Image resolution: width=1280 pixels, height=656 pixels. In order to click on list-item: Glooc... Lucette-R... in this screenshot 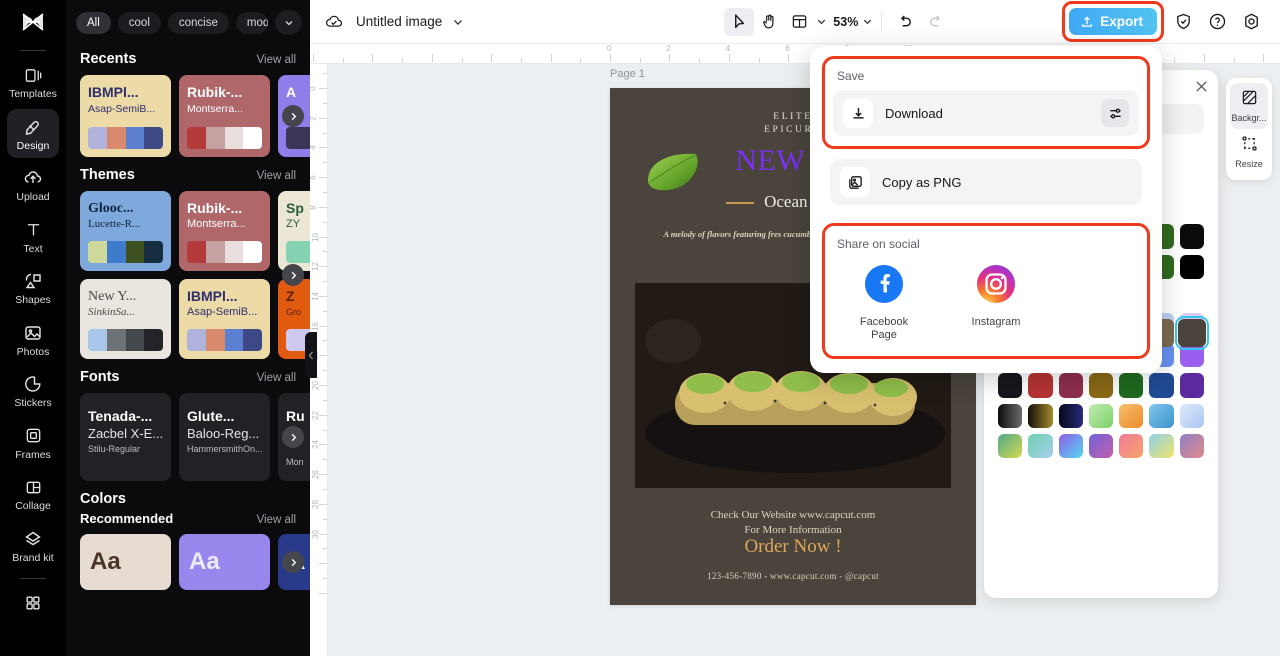, I will do `click(125, 231)`.